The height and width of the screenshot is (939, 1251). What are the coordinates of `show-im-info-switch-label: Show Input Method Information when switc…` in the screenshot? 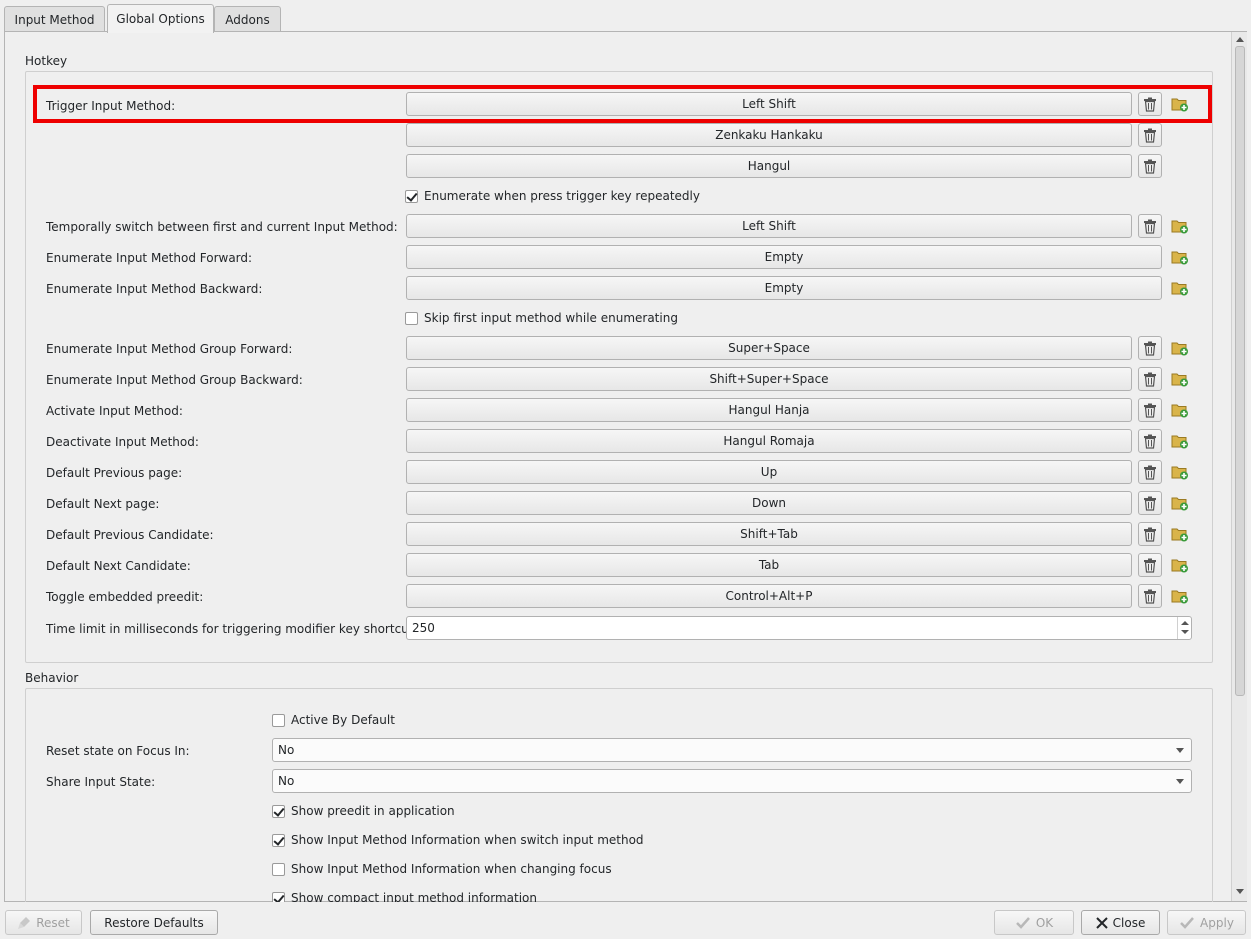 It's located at (467, 840).